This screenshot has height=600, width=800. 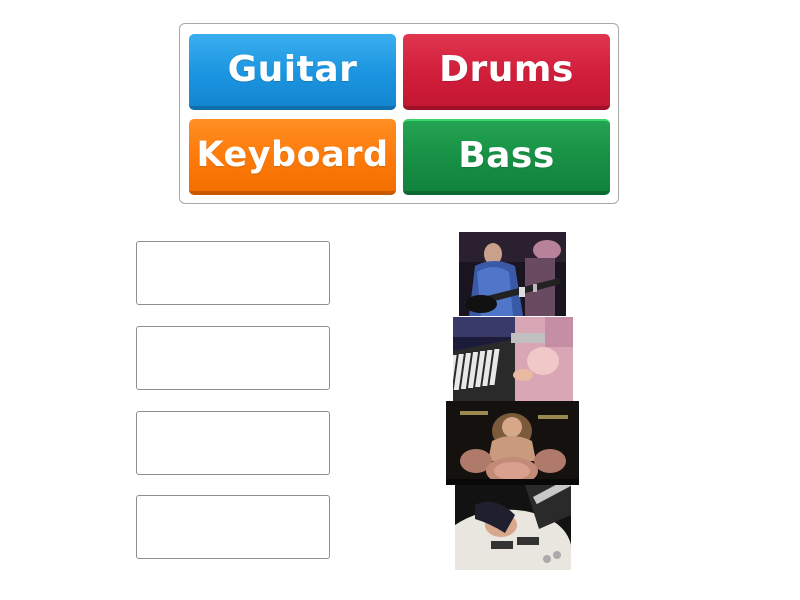 What do you see at coordinates (292, 154) in the screenshot?
I see `tile-label: Keyboard` at bounding box center [292, 154].